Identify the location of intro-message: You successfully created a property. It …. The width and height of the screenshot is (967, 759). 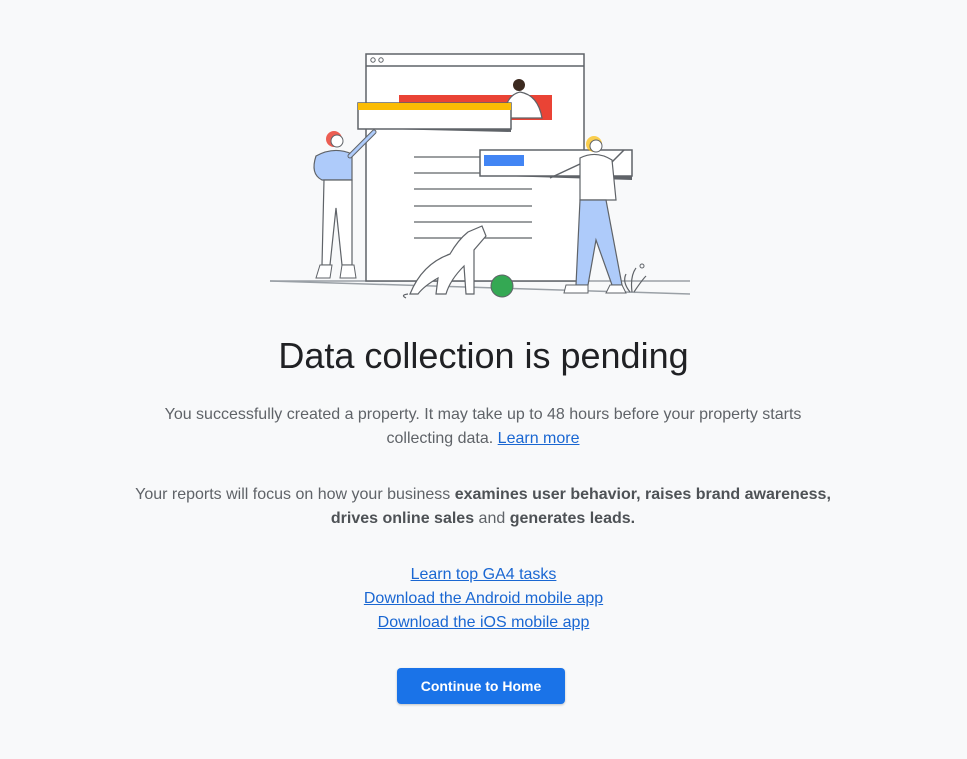
(483, 426).